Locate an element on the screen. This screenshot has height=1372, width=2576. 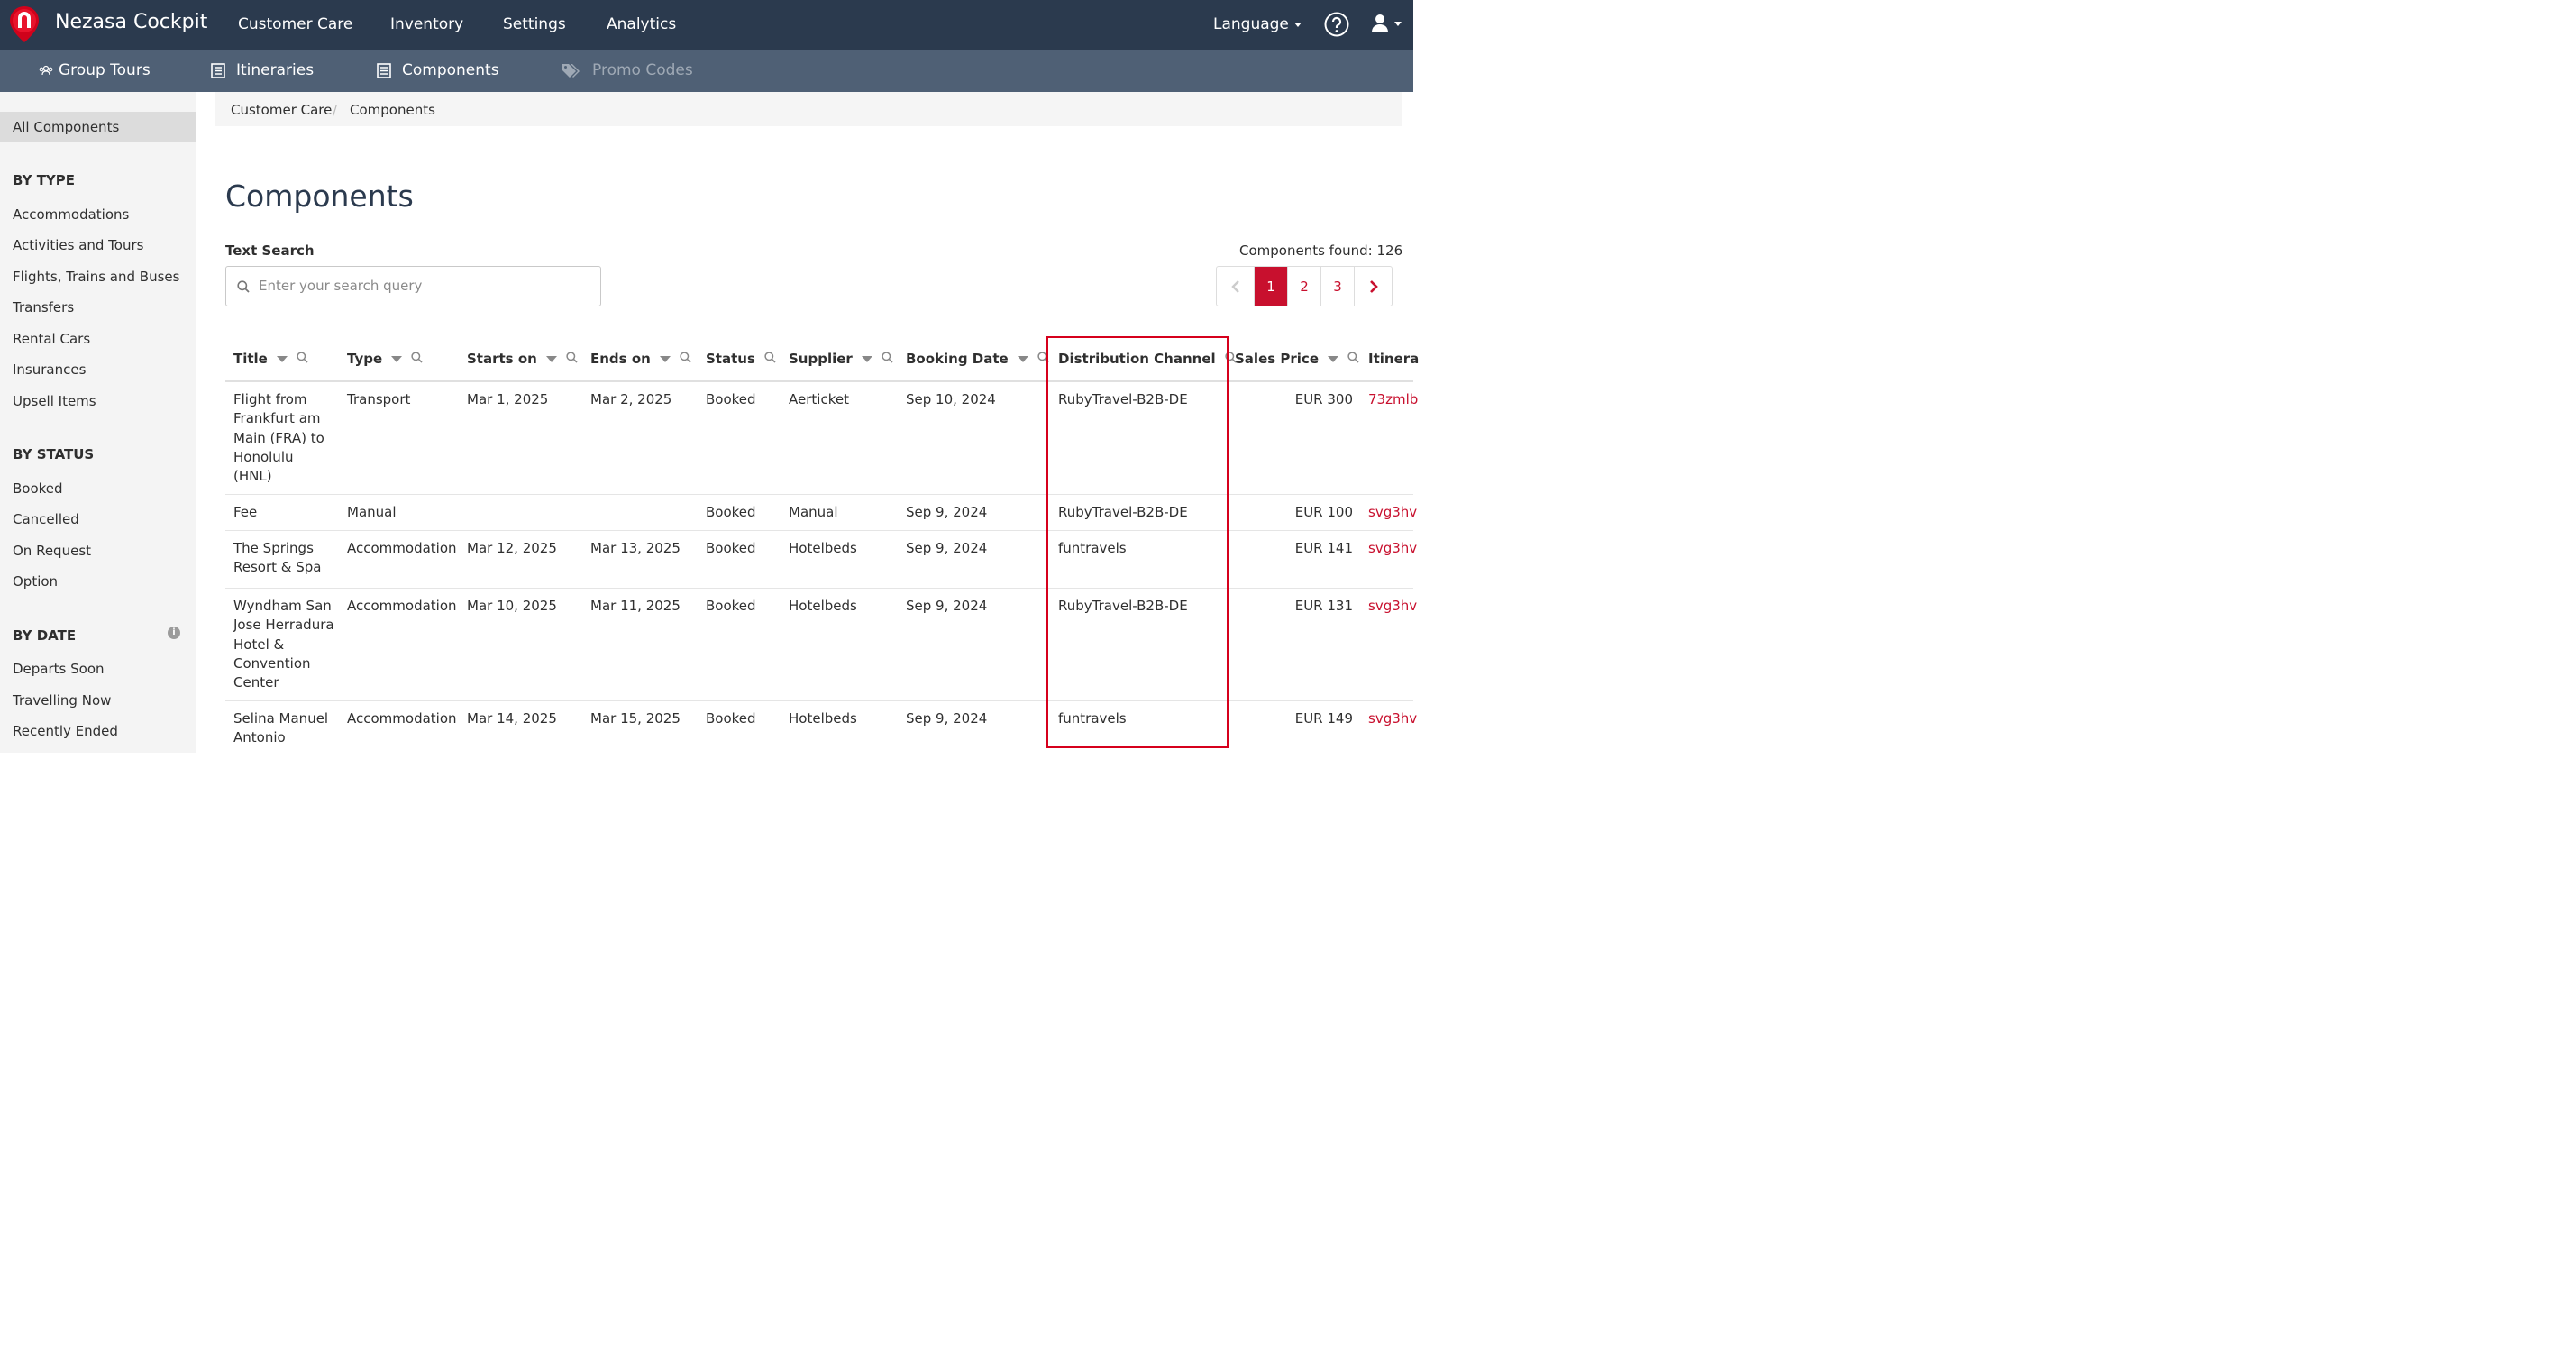
cell-title: Main (FRA) to is located at coordinates (278, 438).